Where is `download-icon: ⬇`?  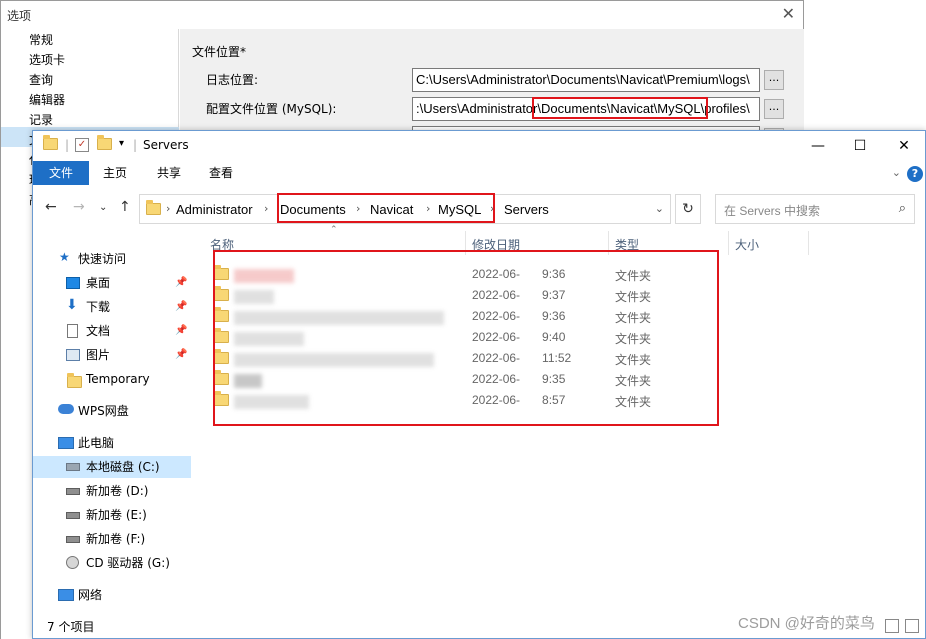
download-icon: ⬇ is located at coordinates (72, 305).